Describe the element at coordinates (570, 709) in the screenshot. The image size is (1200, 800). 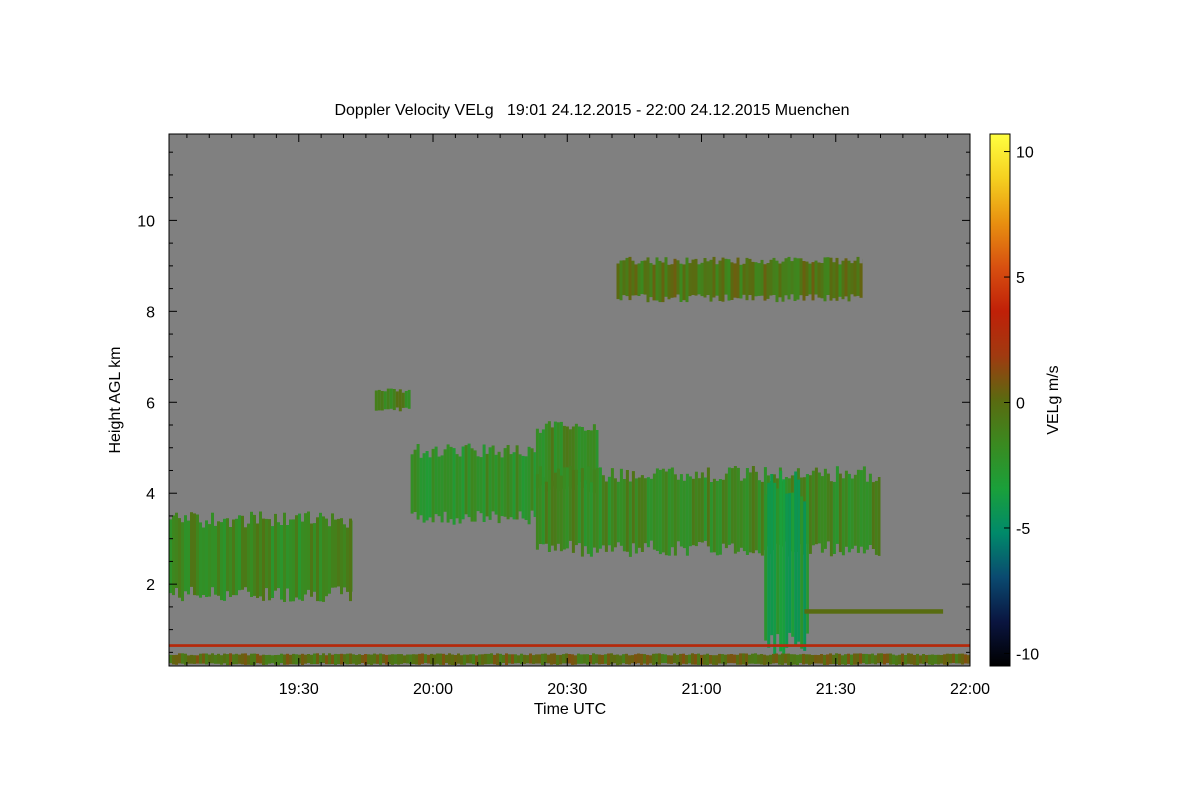
I see `x-axis-label: Time UTC` at that location.